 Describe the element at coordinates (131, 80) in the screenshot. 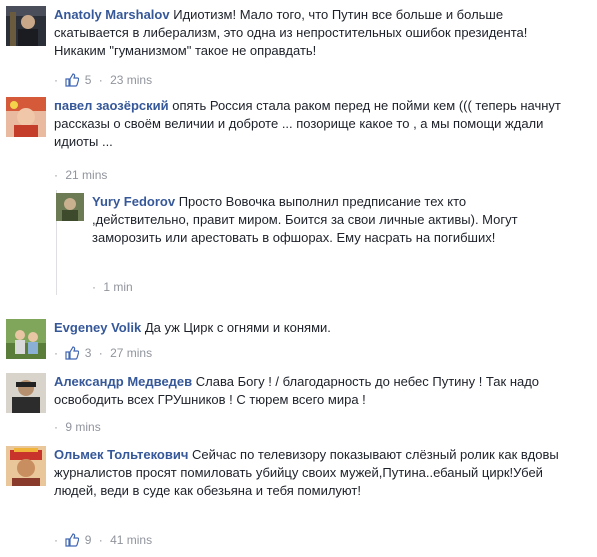

I see `comment-time: 23 mins` at that location.